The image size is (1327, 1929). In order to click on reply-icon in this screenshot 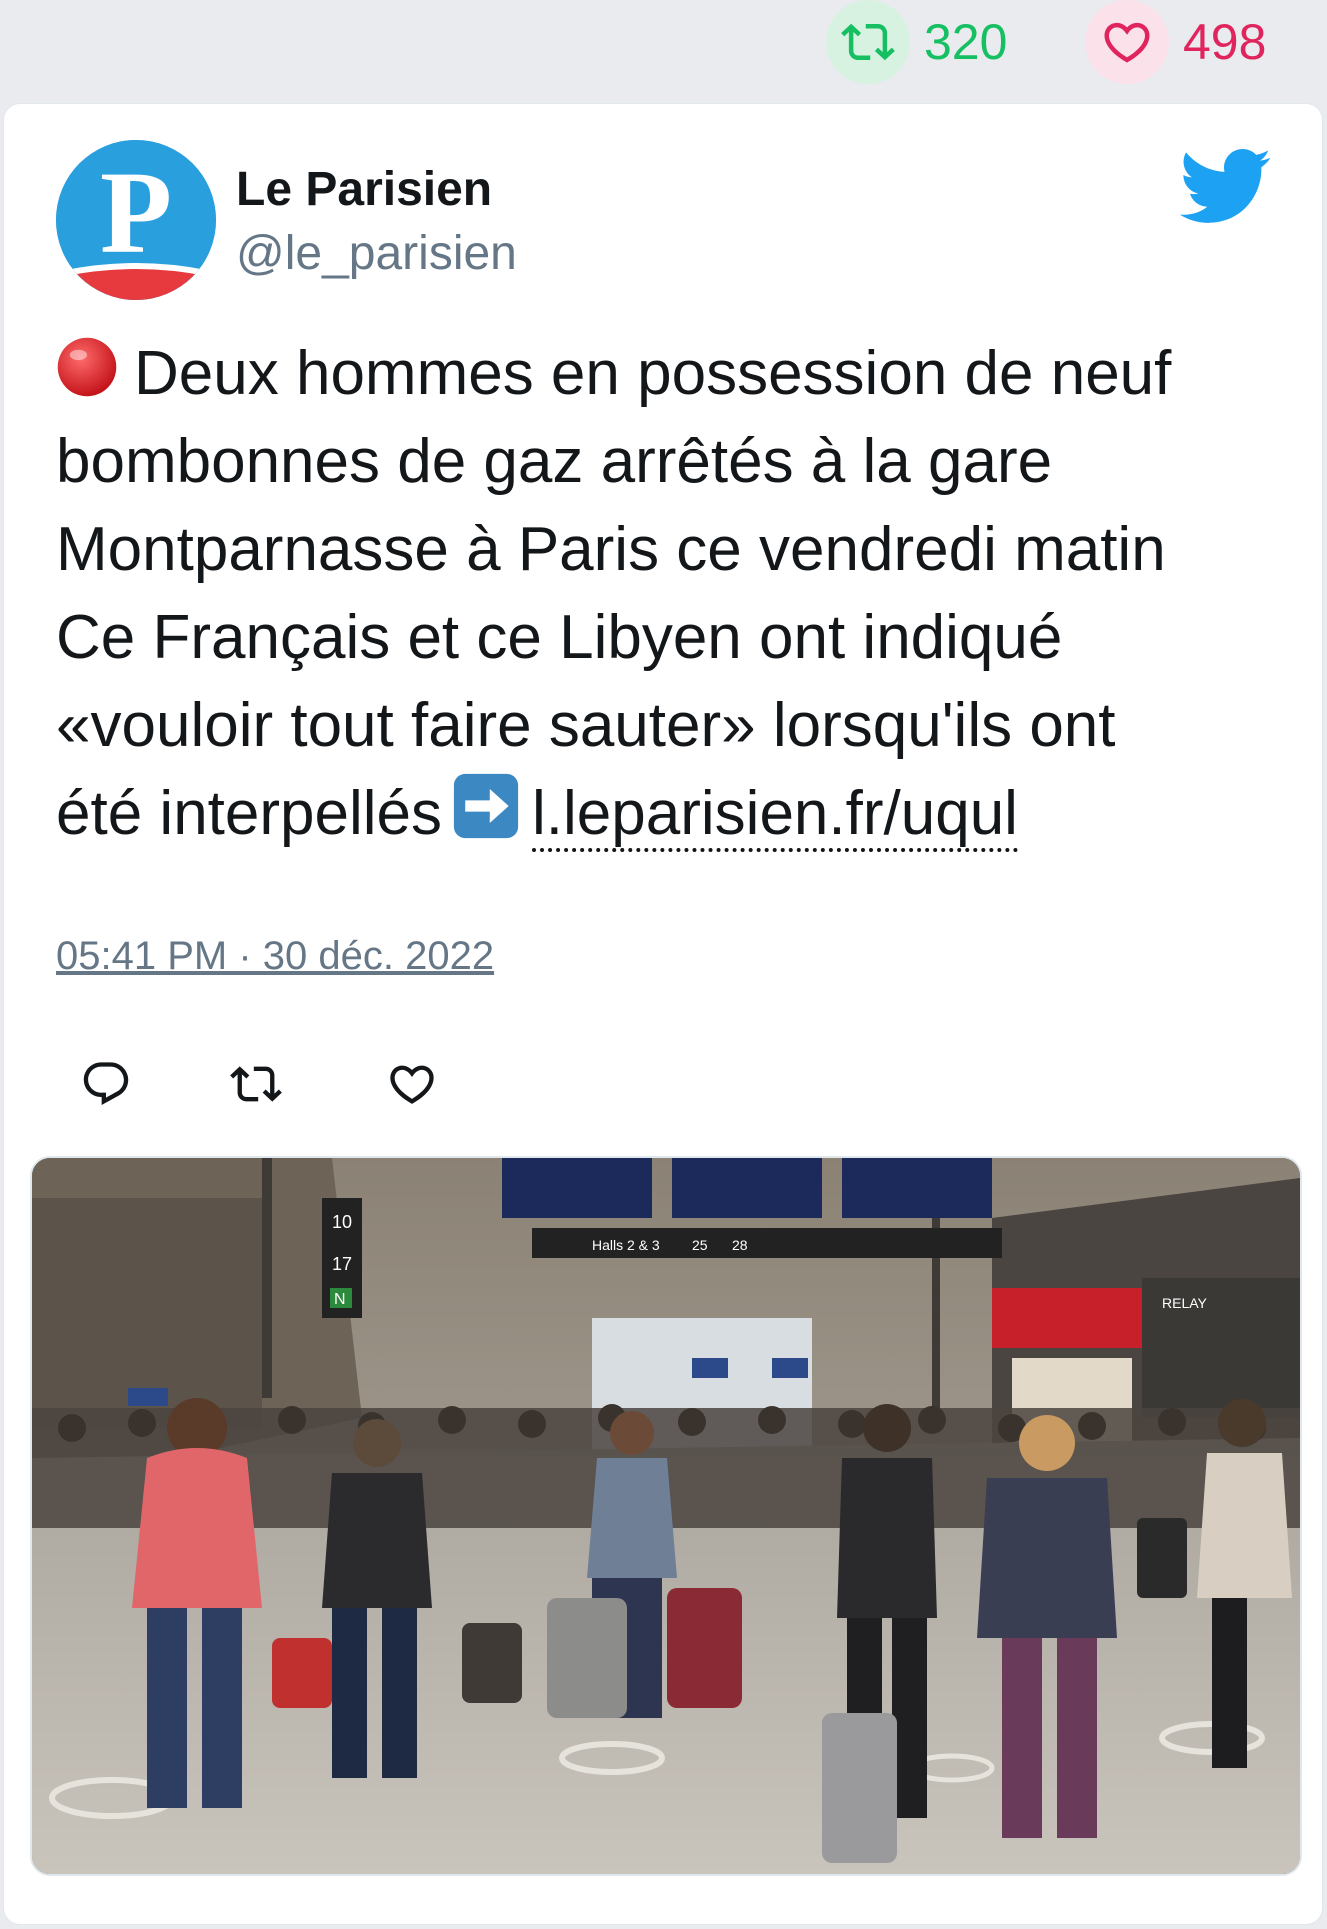, I will do `click(106, 1084)`.